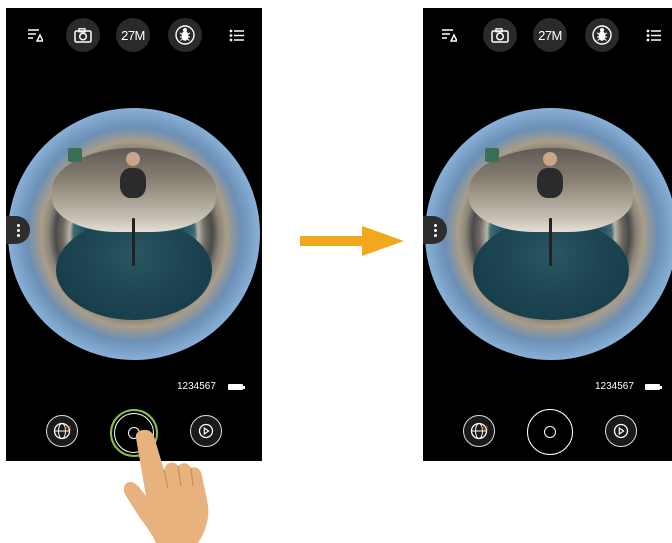 The image size is (672, 543). I want to click on transition-arrow, so click(352, 241).